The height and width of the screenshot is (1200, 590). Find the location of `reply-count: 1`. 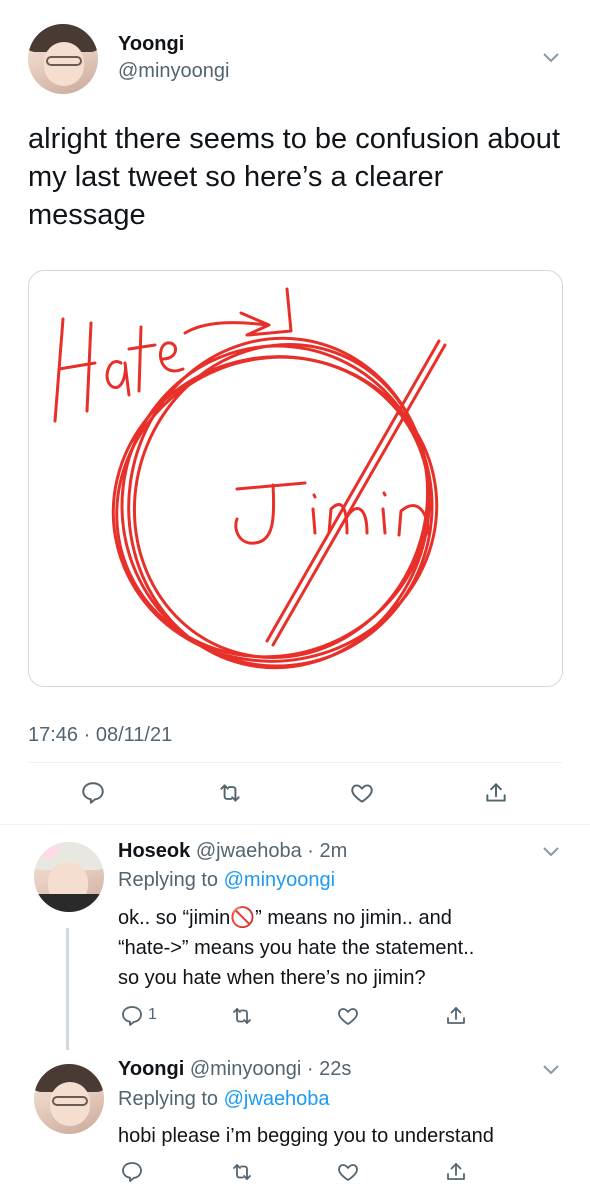

reply-count: 1 is located at coordinates (152, 1014).